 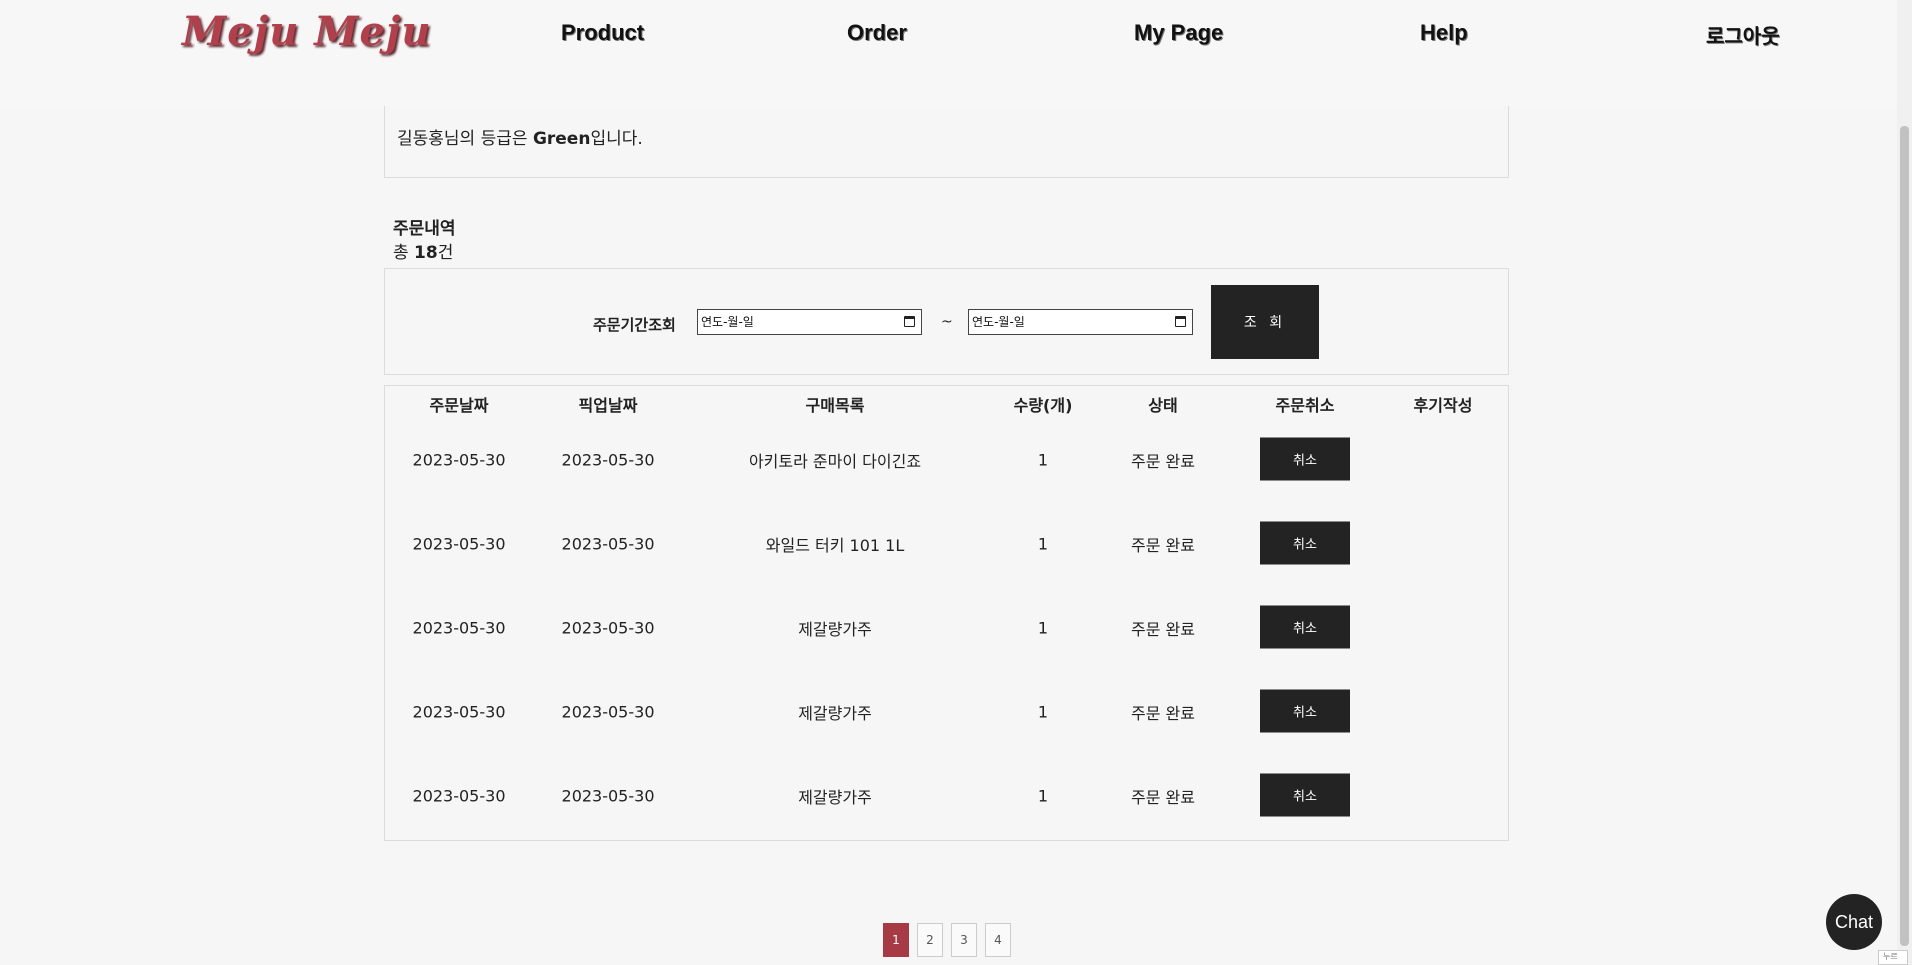 I want to click on page-button-2: 2, so click(x=930, y=940).